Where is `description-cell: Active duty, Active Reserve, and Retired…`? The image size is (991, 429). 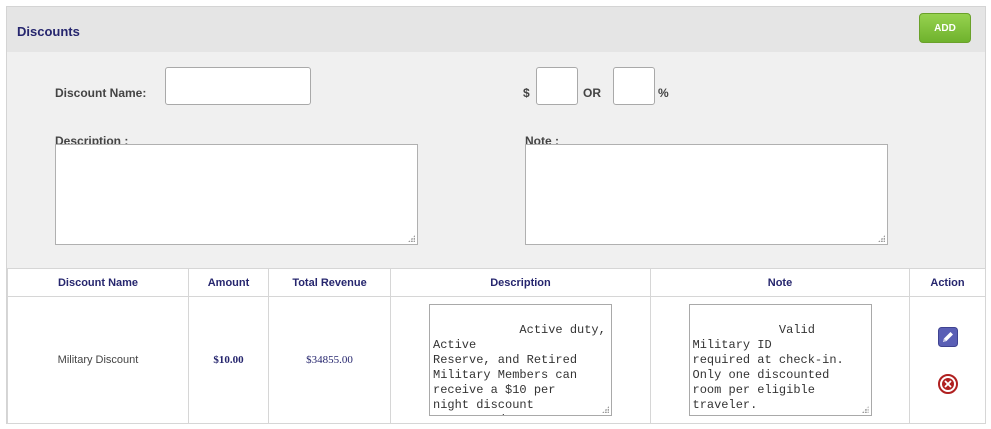
description-cell: Active duty, Active Reserve, and Retired… is located at coordinates (520, 360).